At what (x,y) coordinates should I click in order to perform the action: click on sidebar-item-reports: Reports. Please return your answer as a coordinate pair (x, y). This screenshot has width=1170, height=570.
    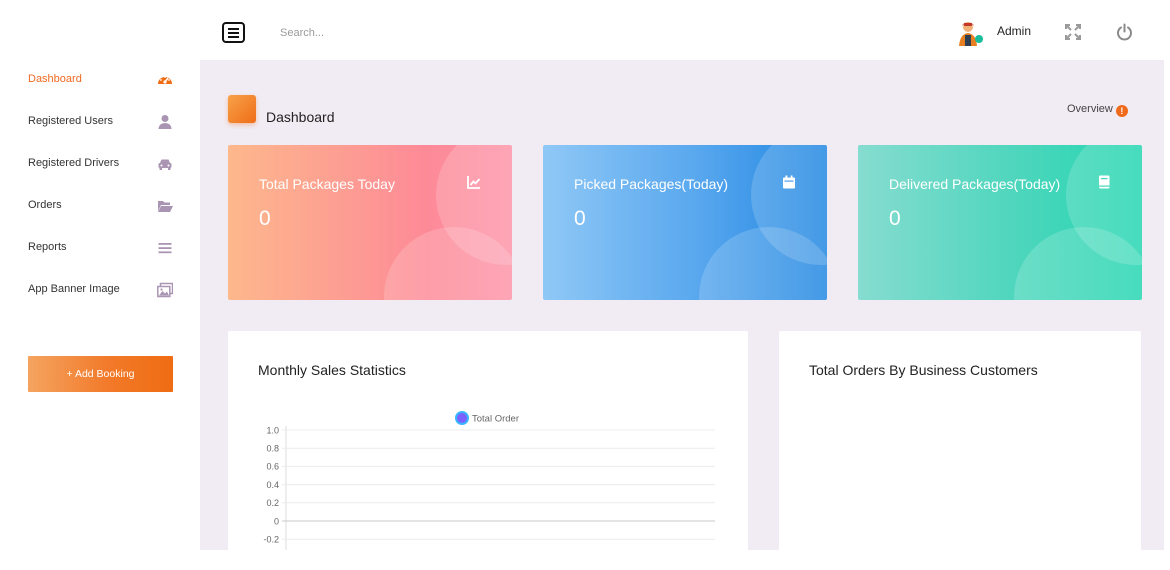
    Looking at the image, I should click on (100, 248).